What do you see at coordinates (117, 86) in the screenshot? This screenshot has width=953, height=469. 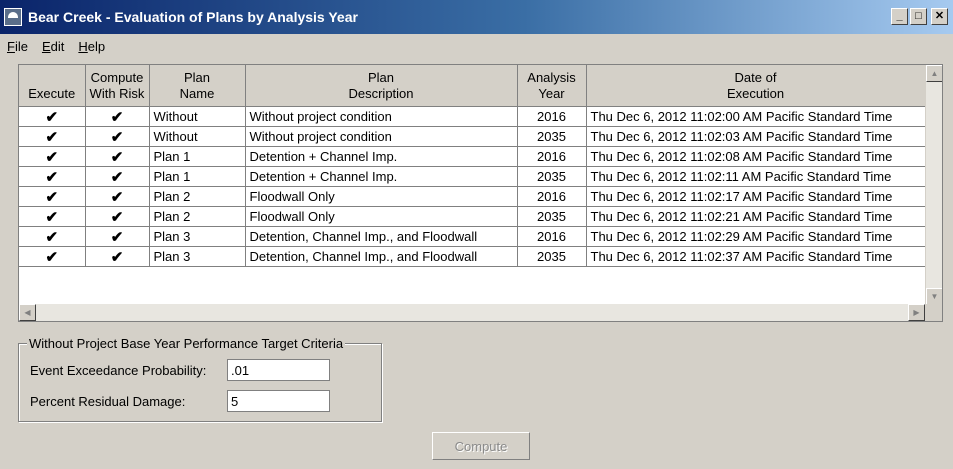 I see `col-header-compute-with-risk: Compute With Risk` at bounding box center [117, 86].